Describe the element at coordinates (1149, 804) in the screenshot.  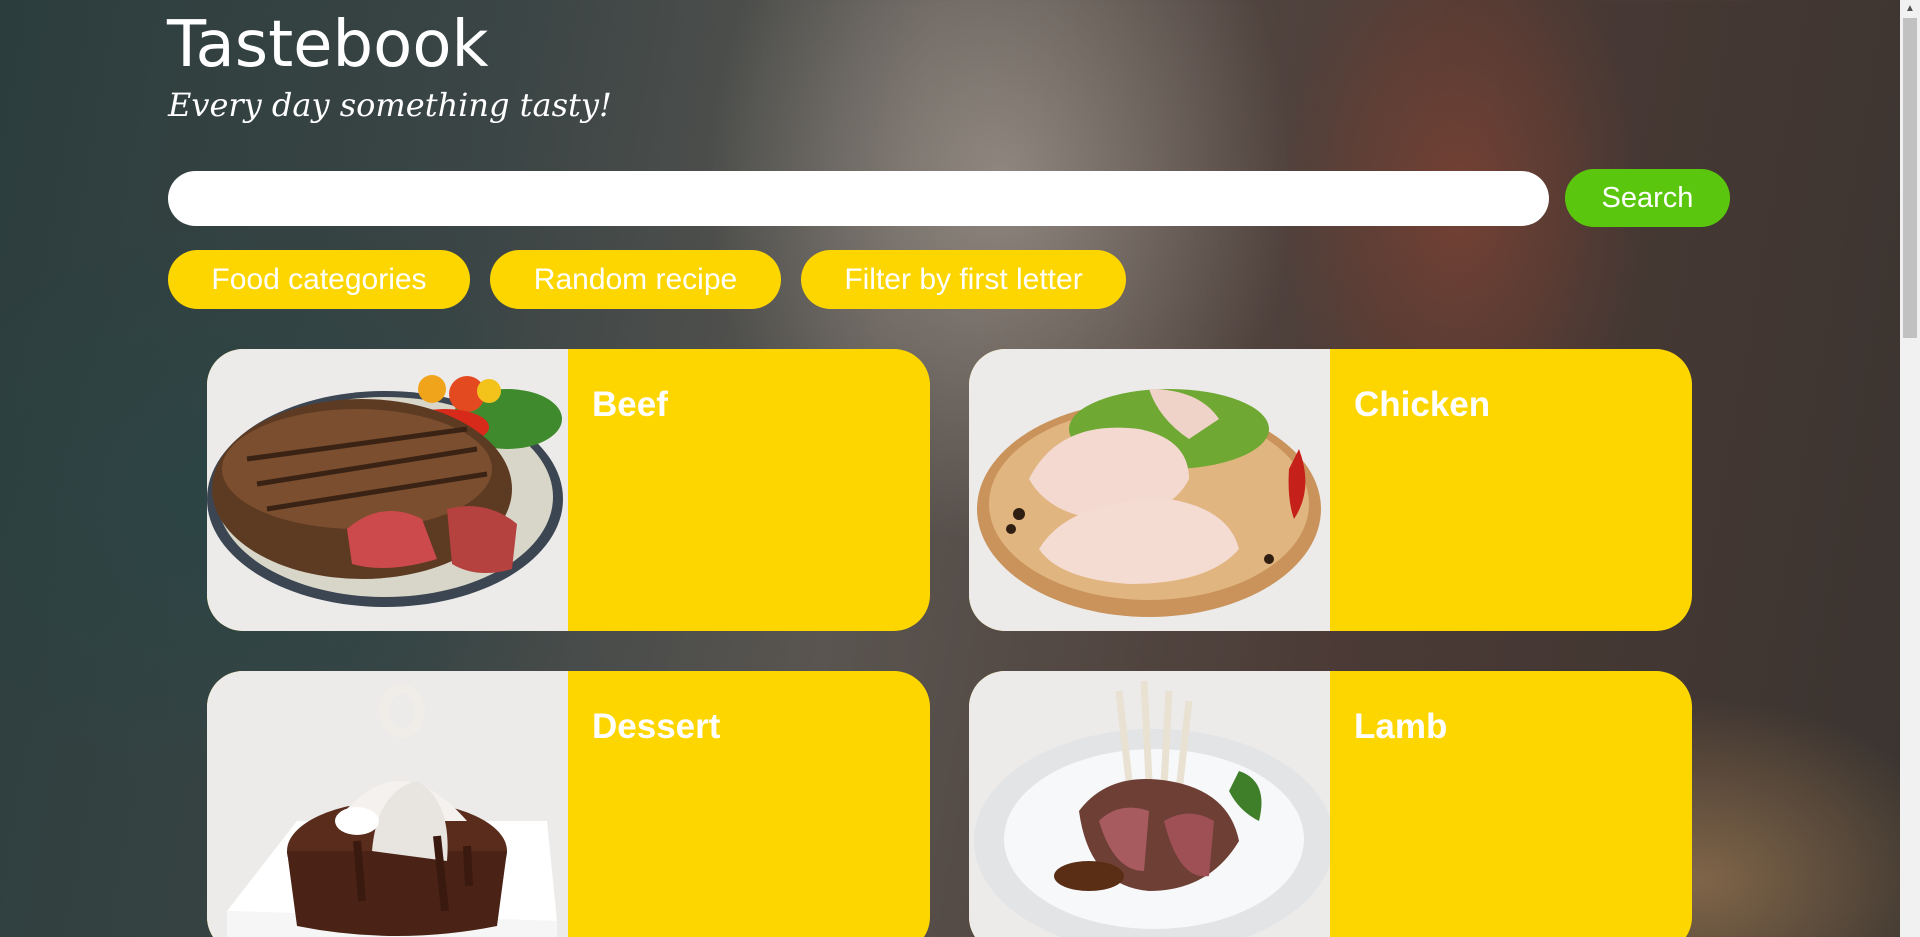
I see `lamb-image` at that location.